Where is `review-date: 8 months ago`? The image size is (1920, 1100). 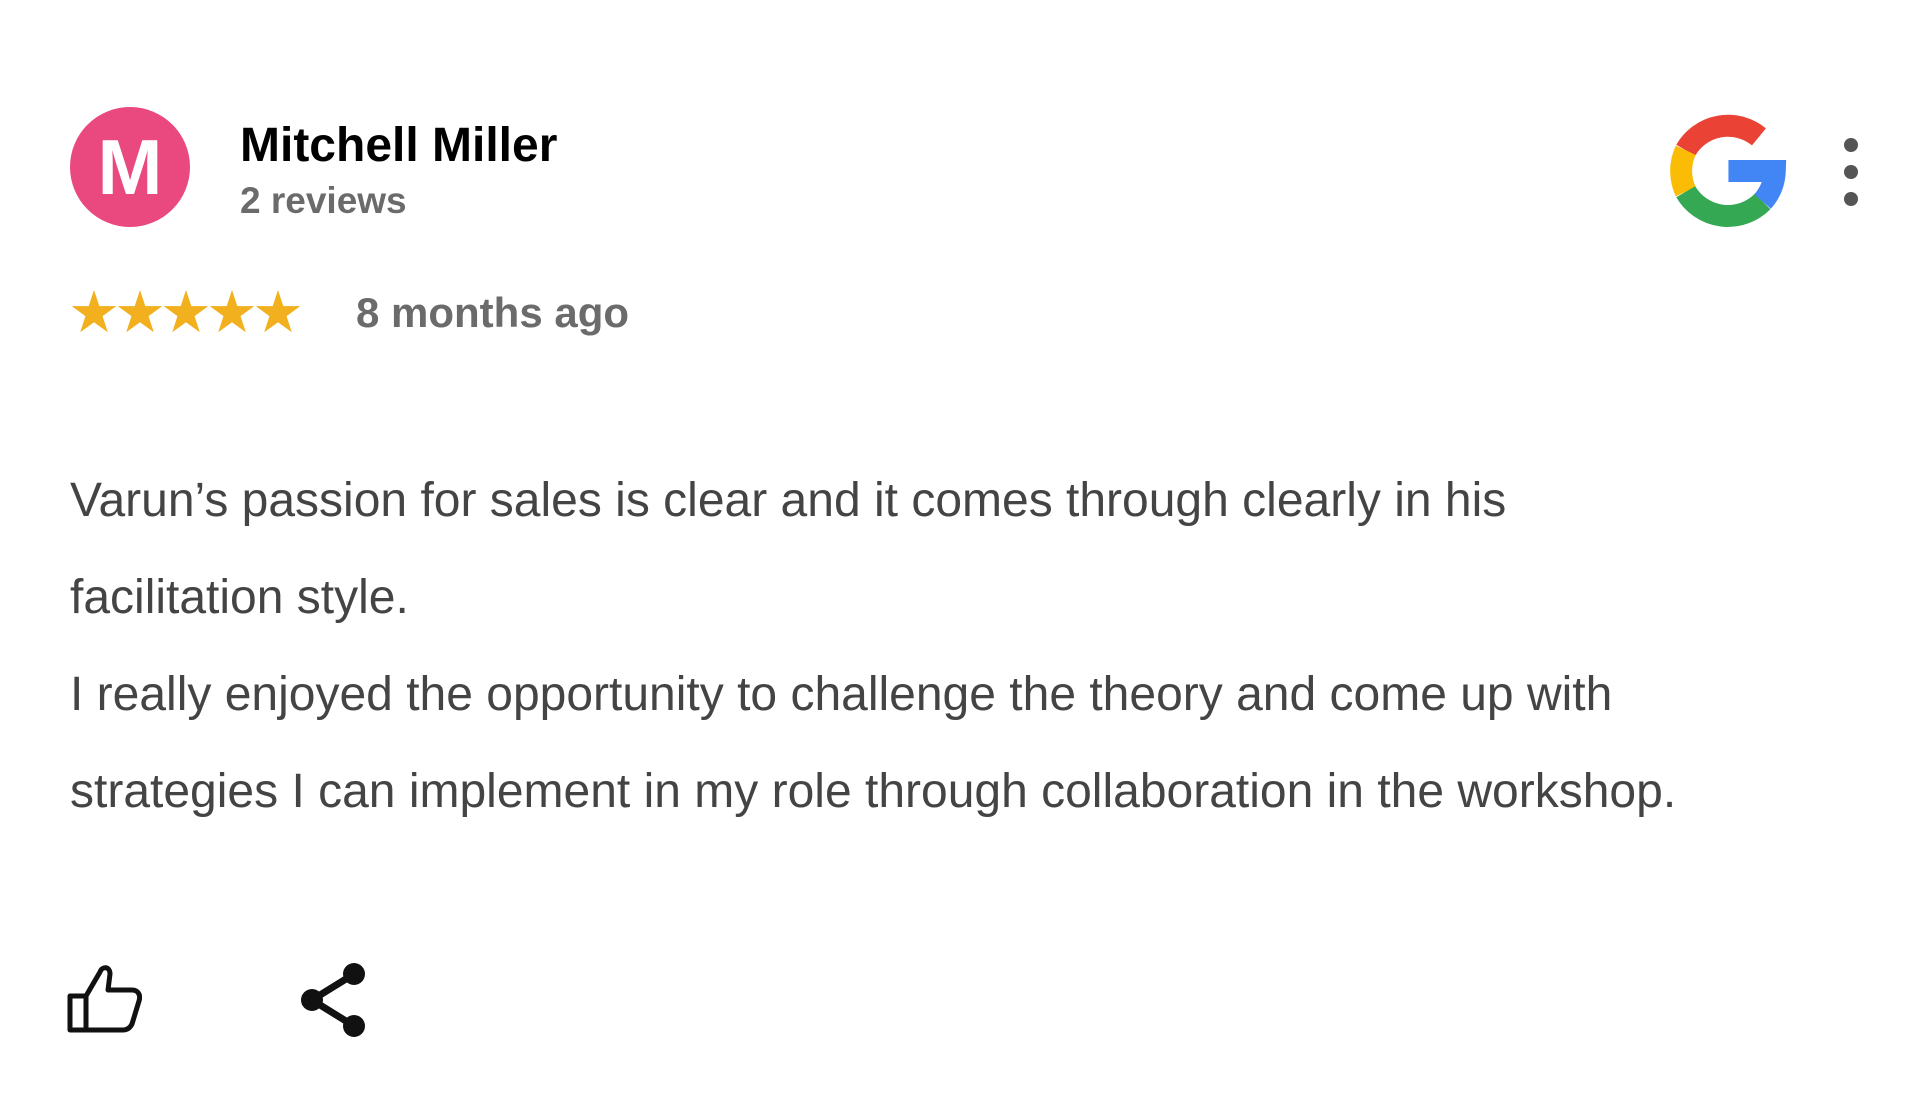
review-date: 8 months ago is located at coordinates (493, 312).